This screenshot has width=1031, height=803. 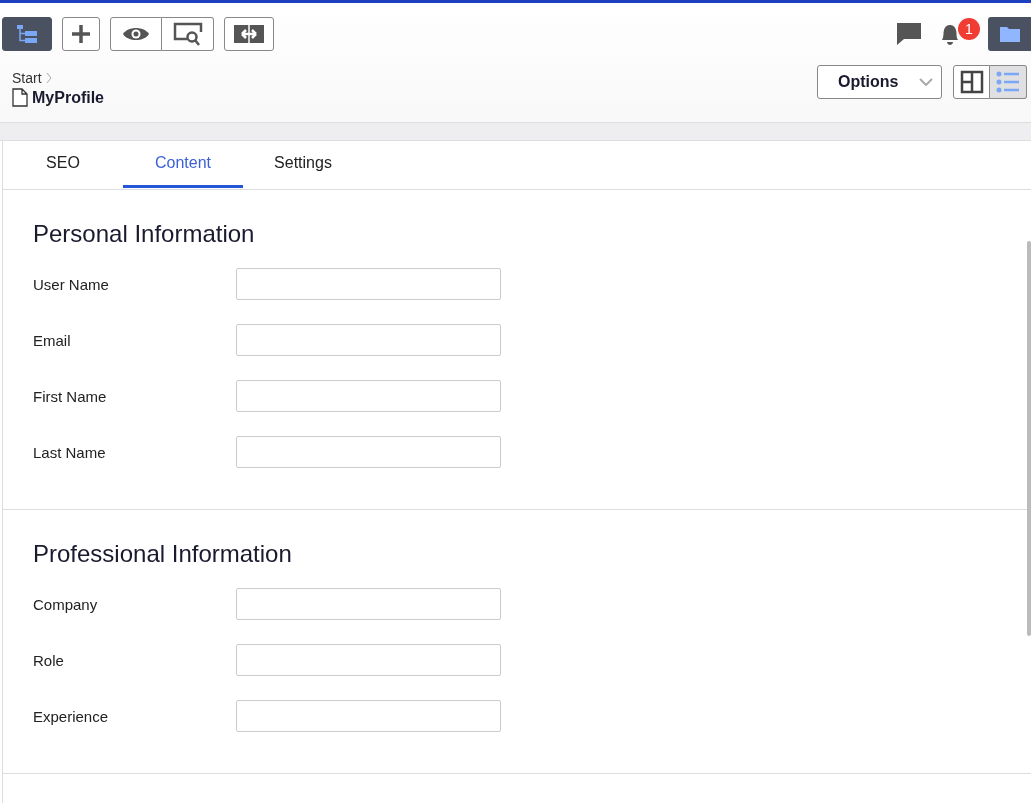 What do you see at coordinates (969, 29) in the screenshot?
I see `notification-count: 1` at bounding box center [969, 29].